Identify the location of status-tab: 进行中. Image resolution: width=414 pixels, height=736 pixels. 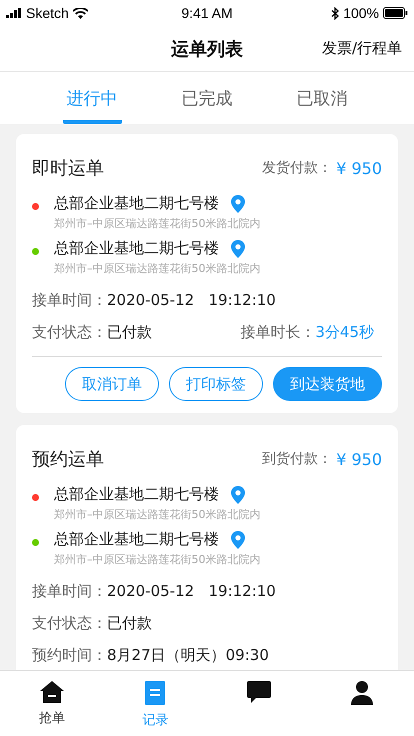
(92, 98).